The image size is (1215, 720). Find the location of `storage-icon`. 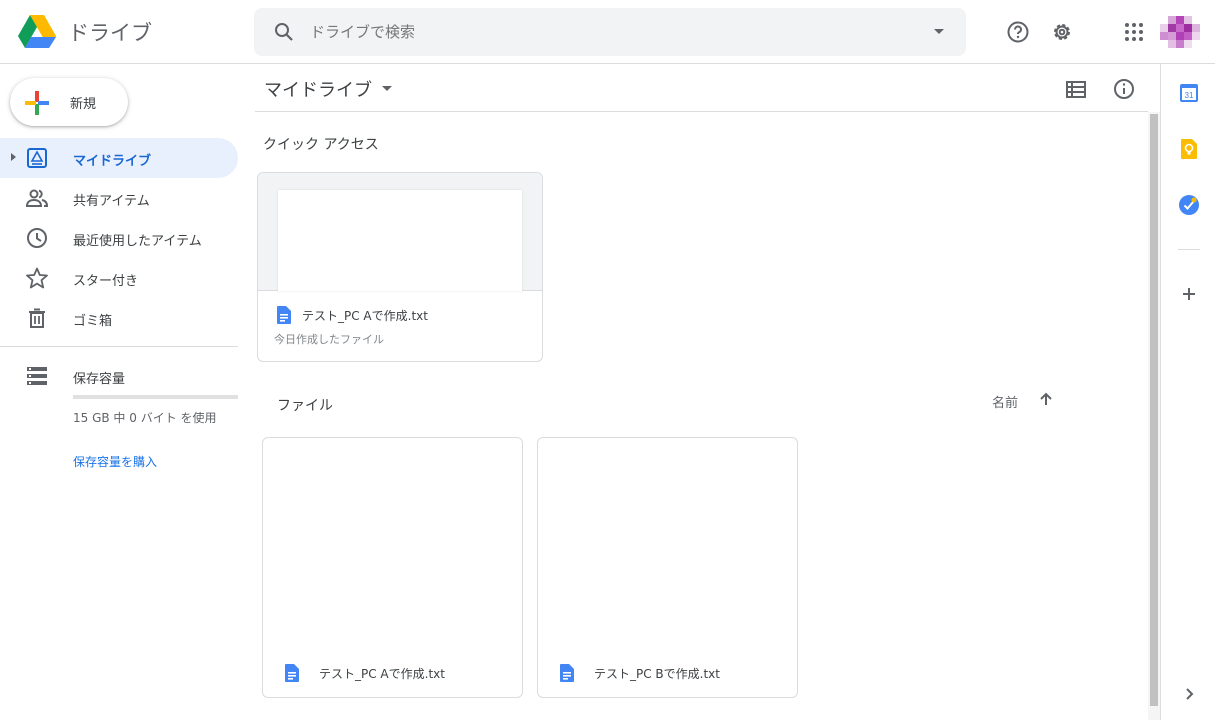

storage-icon is located at coordinates (37, 376).